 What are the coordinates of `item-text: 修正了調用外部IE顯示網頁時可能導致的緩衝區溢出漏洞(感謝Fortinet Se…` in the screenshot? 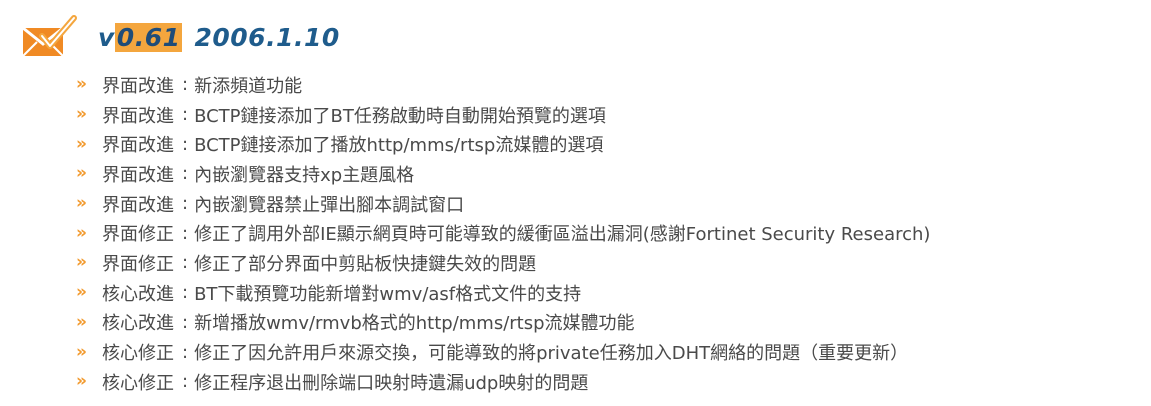 It's located at (562, 235).